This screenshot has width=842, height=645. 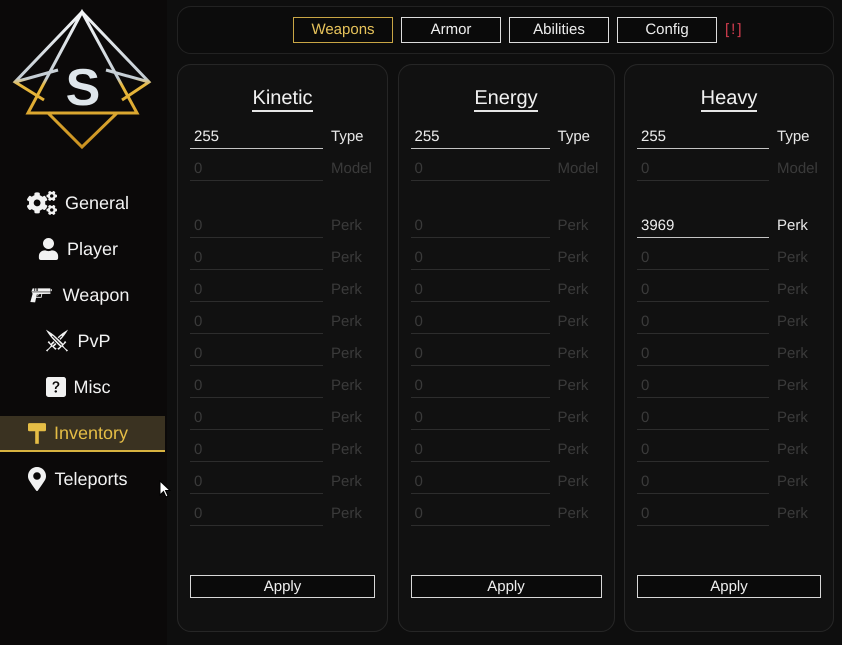 I want to click on nav-item: General, so click(x=82, y=204).